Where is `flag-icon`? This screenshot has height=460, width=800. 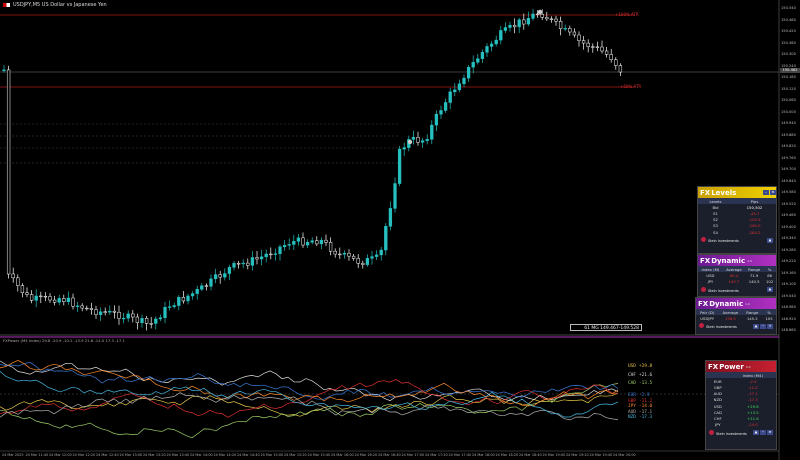 flag-icon is located at coordinates (6, 5).